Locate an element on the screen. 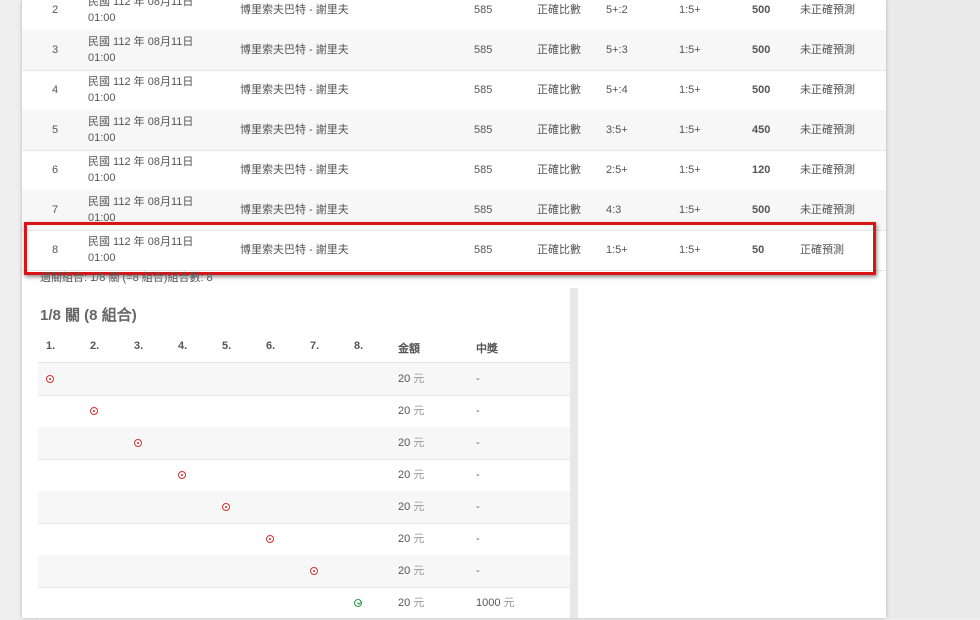 The width and height of the screenshot is (980, 620). combination-header: 1. is located at coordinates (51, 346).